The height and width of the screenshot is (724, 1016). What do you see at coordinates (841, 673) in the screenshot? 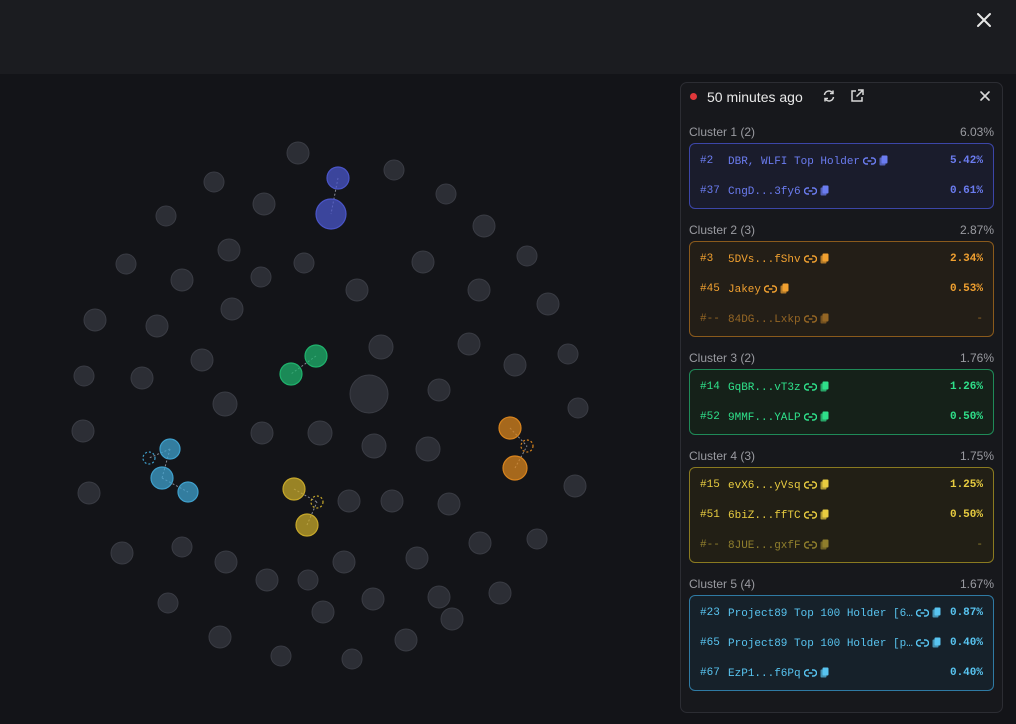
I see `holder-row: #67 EzP1...f6Pq 0.40%` at bounding box center [841, 673].